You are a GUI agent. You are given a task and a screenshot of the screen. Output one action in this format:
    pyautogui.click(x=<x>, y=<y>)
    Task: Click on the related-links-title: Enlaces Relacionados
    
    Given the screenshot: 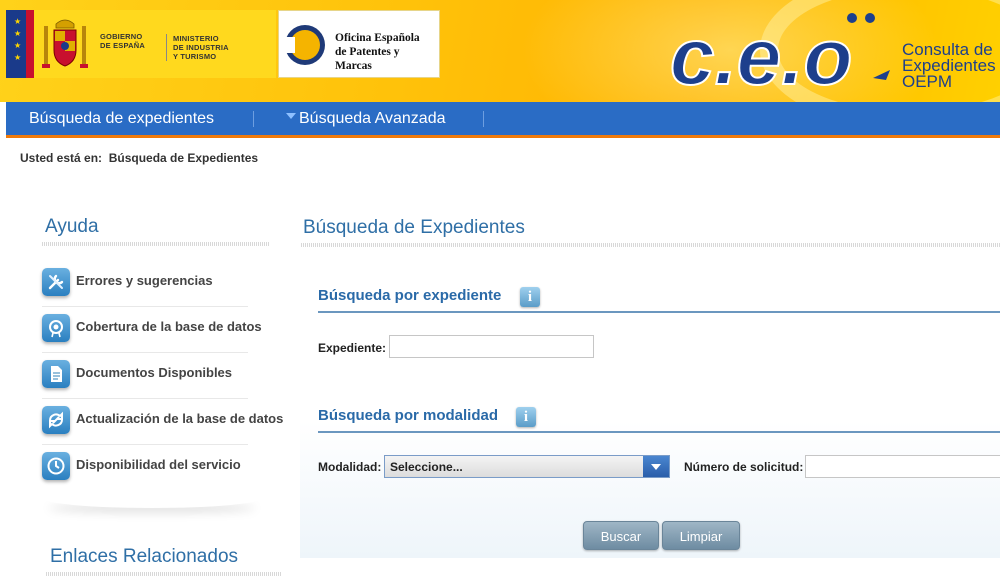 What is the action you would take?
    pyautogui.click(x=144, y=556)
    